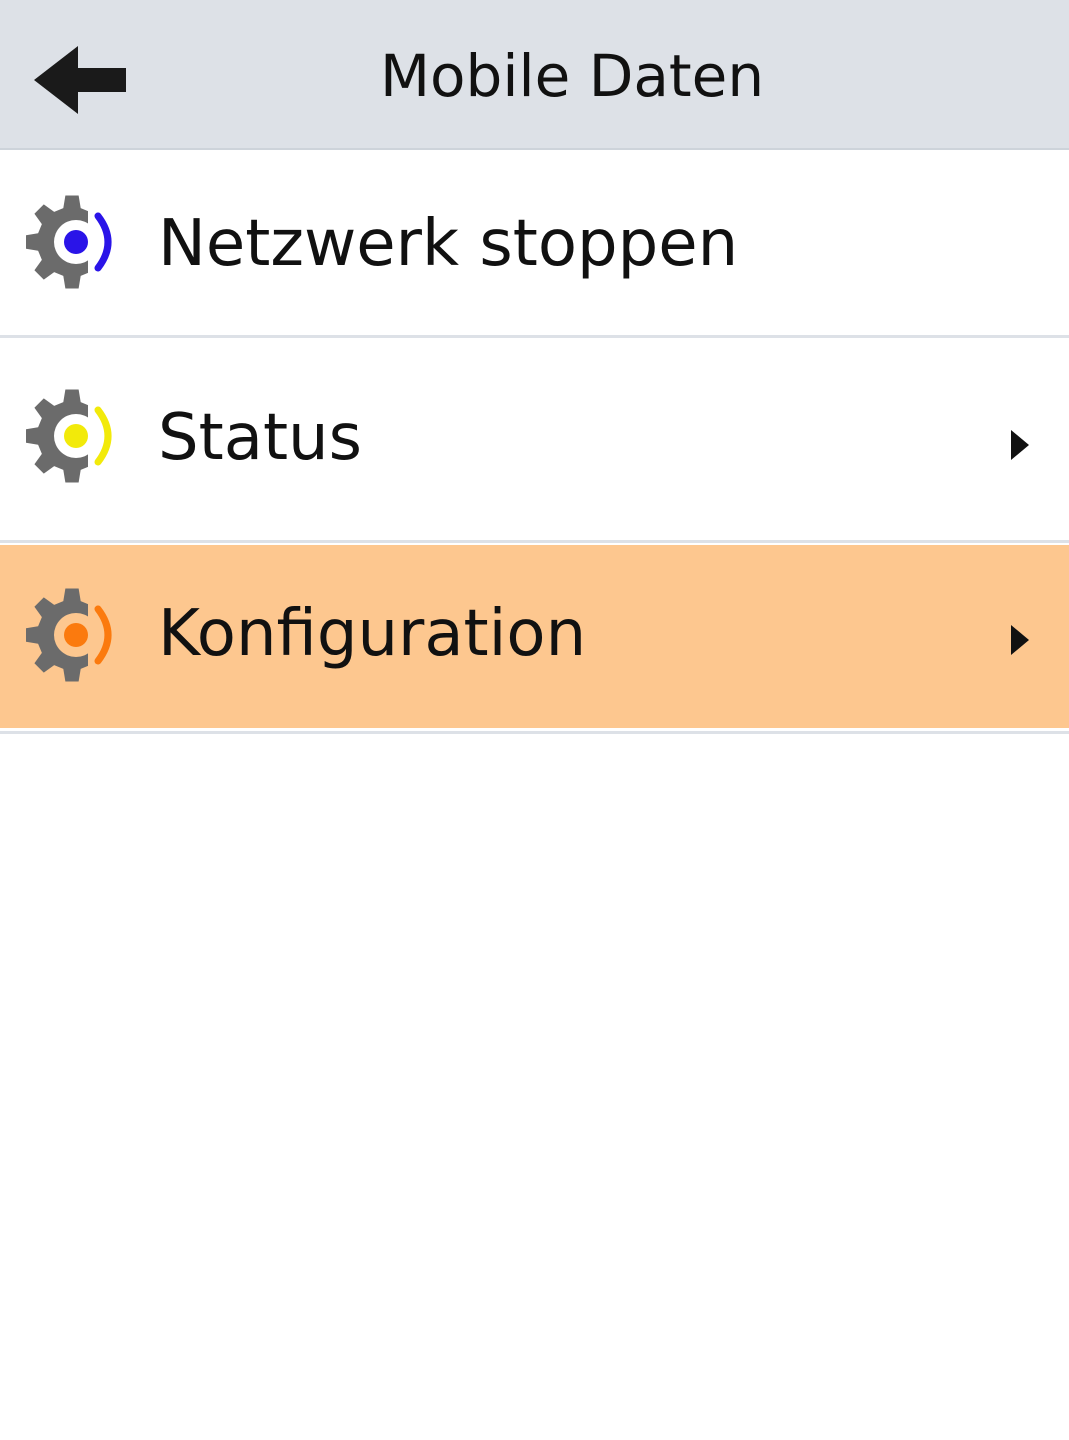 The height and width of the screenshot is (1440, 1069). What do you see at coordinates (372, 634) in the screenshot?
I see `menu-item-label: Konfiguration` at bounding box center [372, 634].